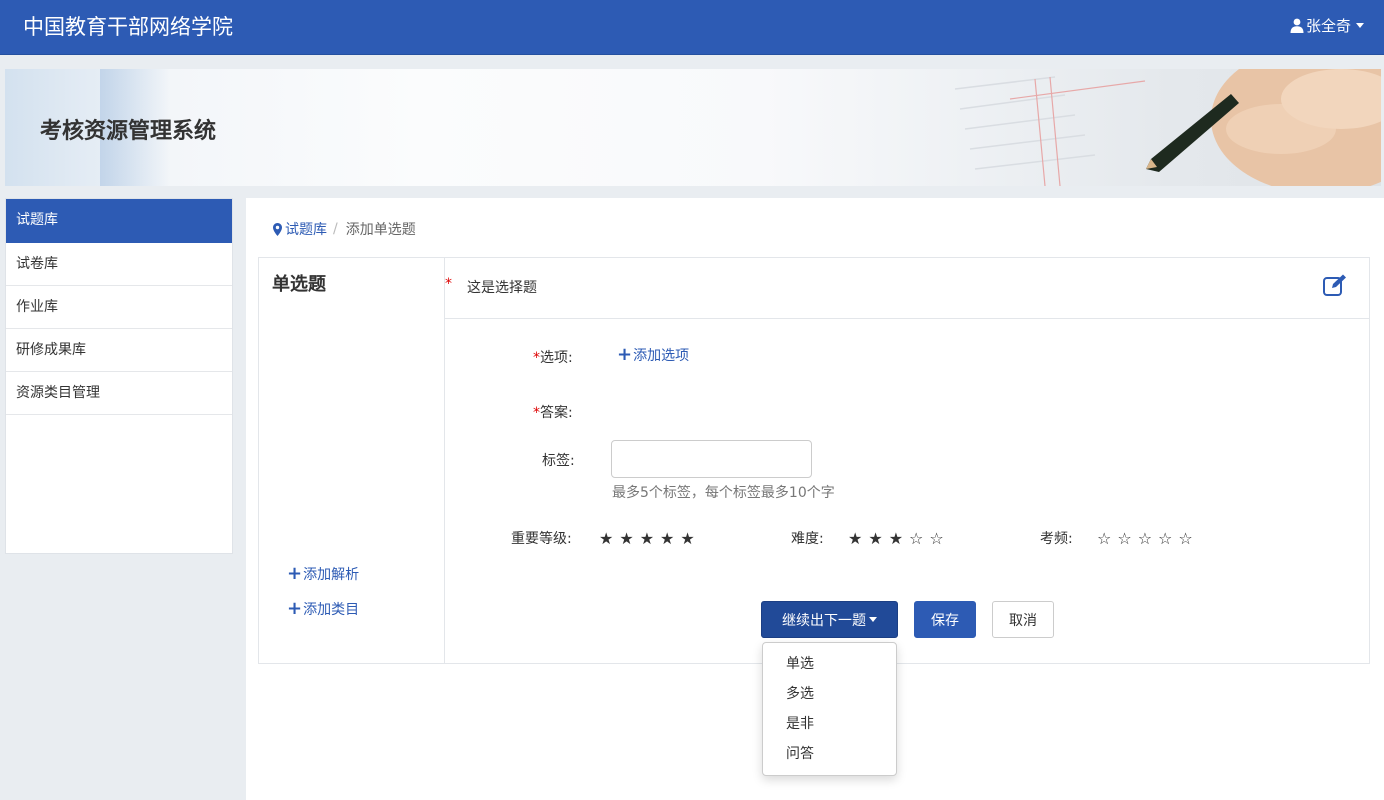  I want to click on breadcrumb-root-link: 试题库, so click(300, 229).